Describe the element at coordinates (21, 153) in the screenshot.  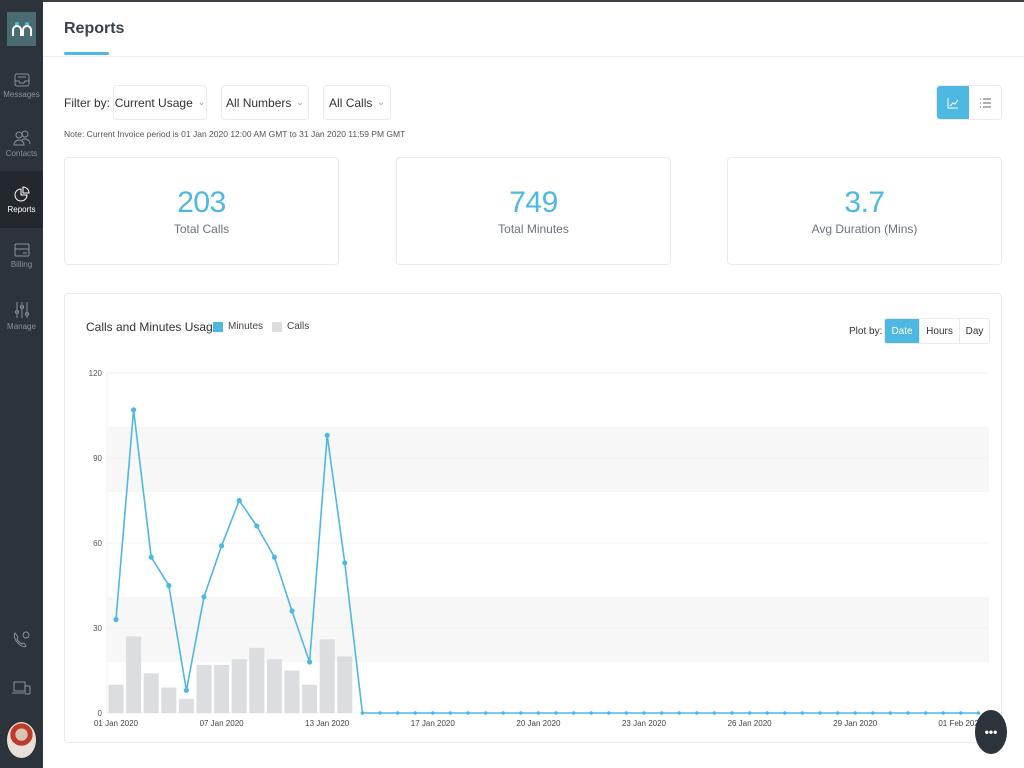
I see `sidebar-item-label: Contacts` at that location.